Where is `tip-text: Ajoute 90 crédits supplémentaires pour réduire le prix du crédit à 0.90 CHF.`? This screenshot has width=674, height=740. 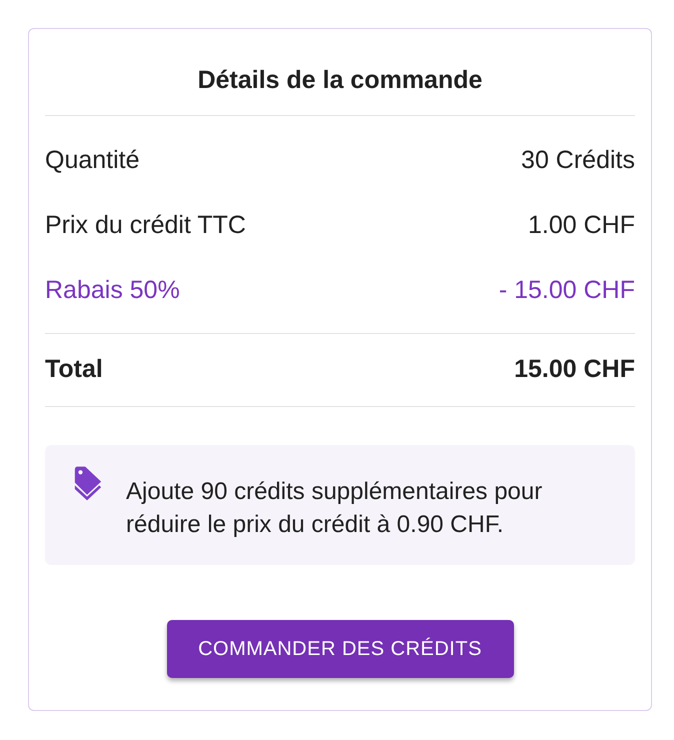
tip-text: Ajoute 90 crédits supplémentaires pour réduire le prix du crédit à 0.90 CHF. is located at coordinates (335, 508).